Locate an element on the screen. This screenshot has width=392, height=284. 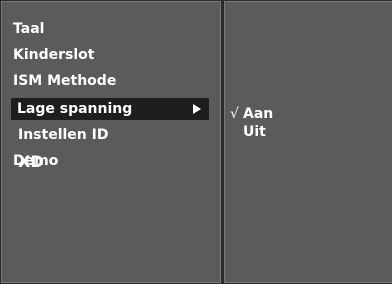
menu-item-label: Kinderslot is located at coordinates (54, 55).